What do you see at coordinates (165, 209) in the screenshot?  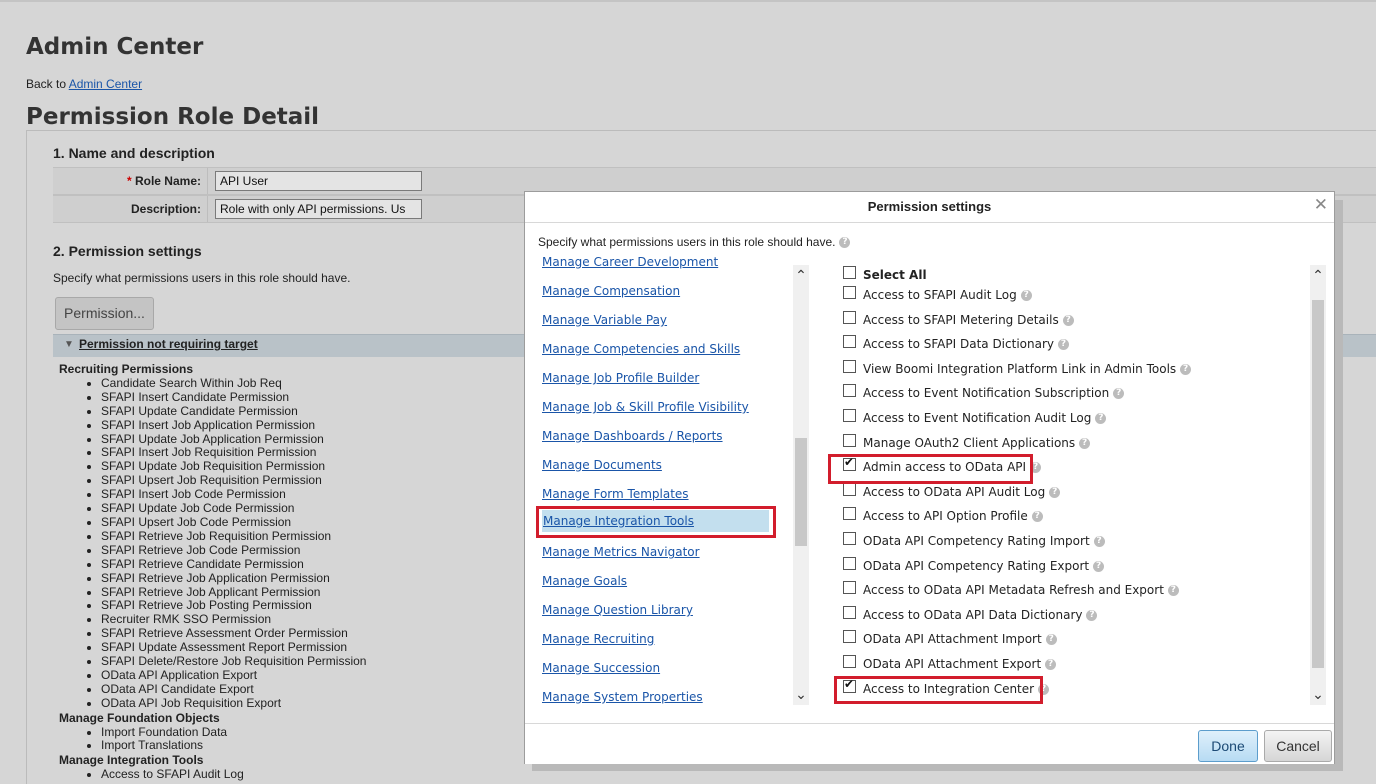 I see `description-label: Description:` at bounding box center [165, 209].